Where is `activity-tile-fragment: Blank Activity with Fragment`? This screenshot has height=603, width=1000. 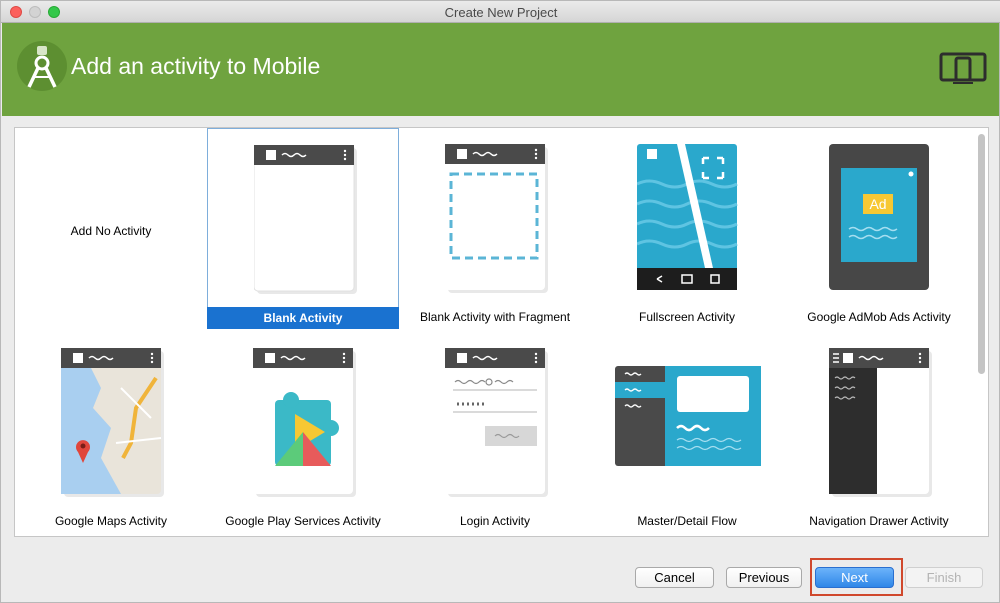
activity-tile-fragment: Blank Activity with Fragment is located at coordinates (495, 228).